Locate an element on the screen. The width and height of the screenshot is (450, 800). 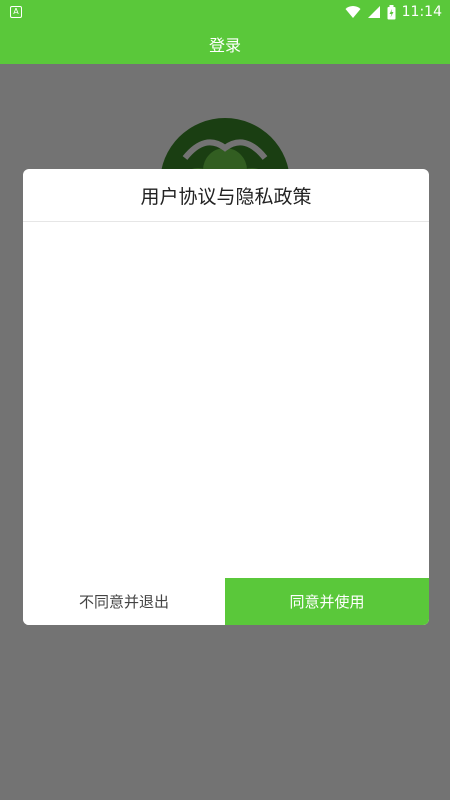
status-time: 11:14 is located at coordinates (421, 12).